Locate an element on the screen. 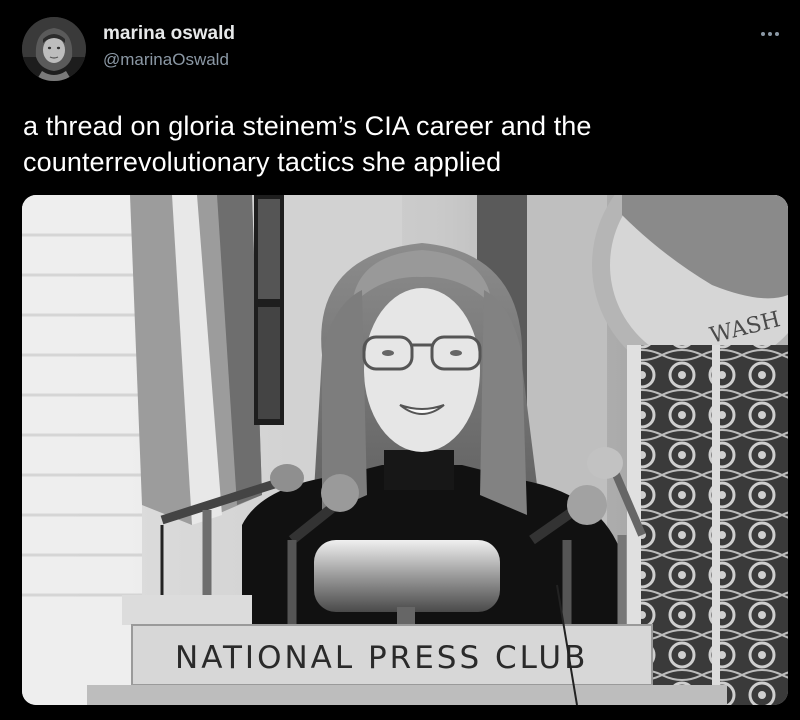 Image resolution: width=800 pixels, height=720 pixels. display-name: marina oswald is located at coordinates (169, 34).